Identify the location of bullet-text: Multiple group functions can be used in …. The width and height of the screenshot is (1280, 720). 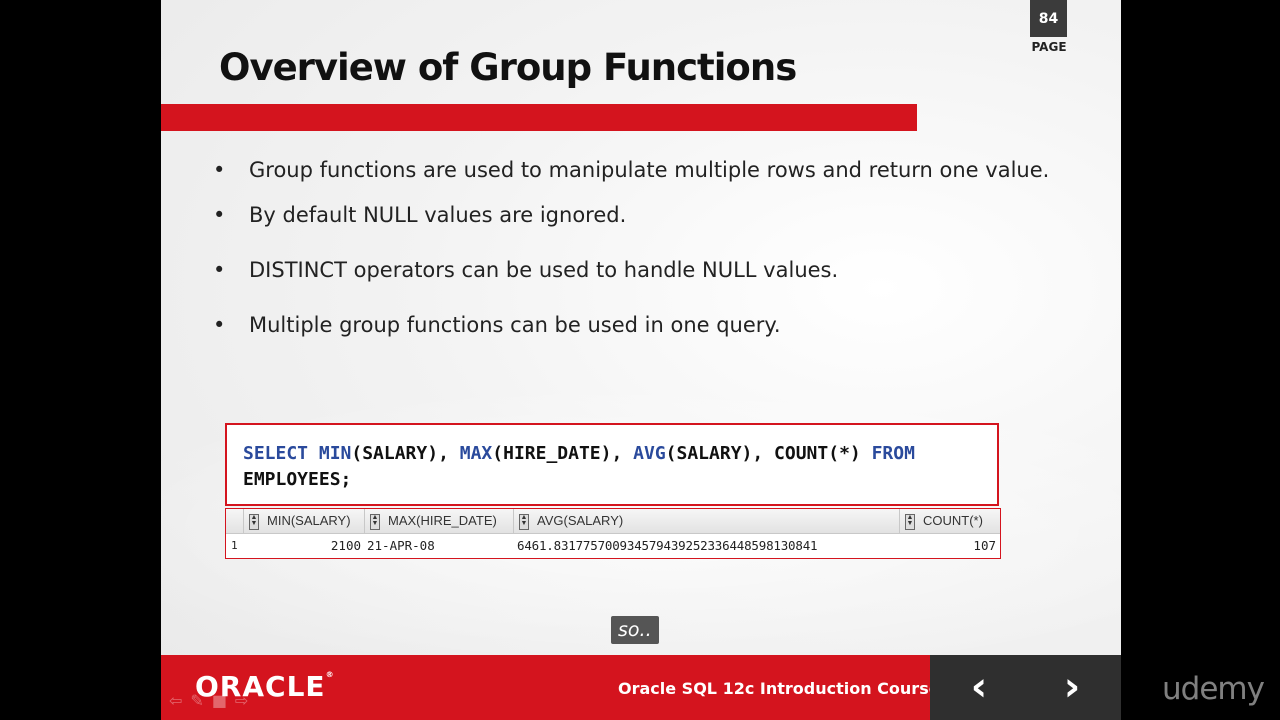
(515, 325).